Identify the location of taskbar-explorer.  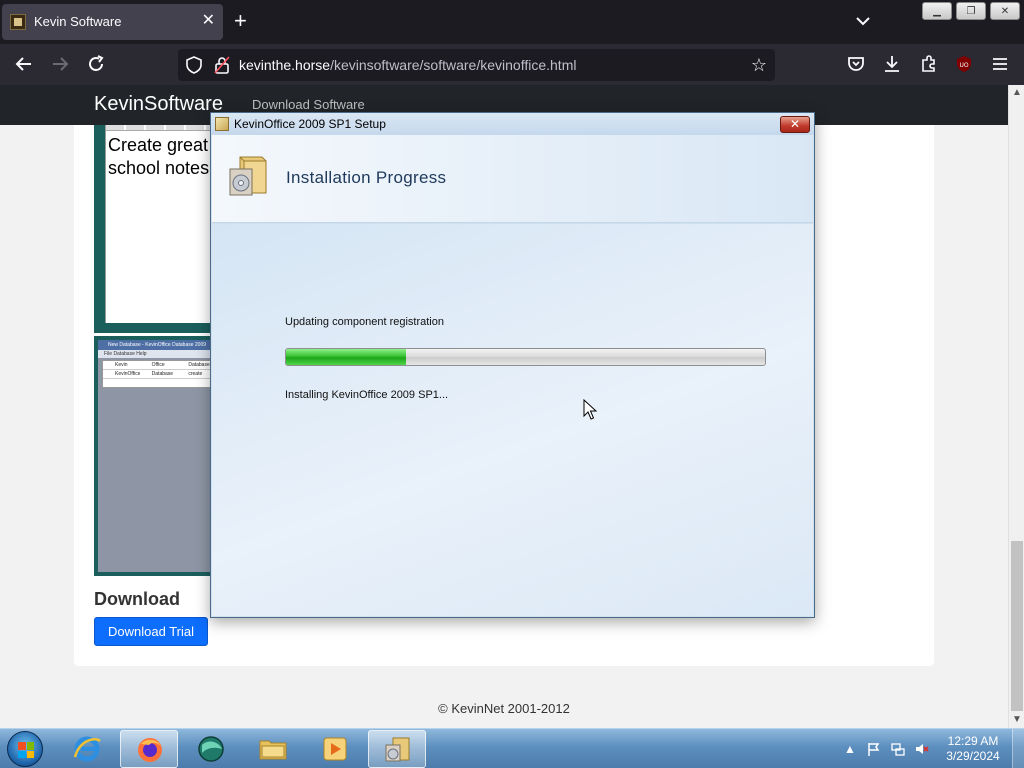
(273, 749).